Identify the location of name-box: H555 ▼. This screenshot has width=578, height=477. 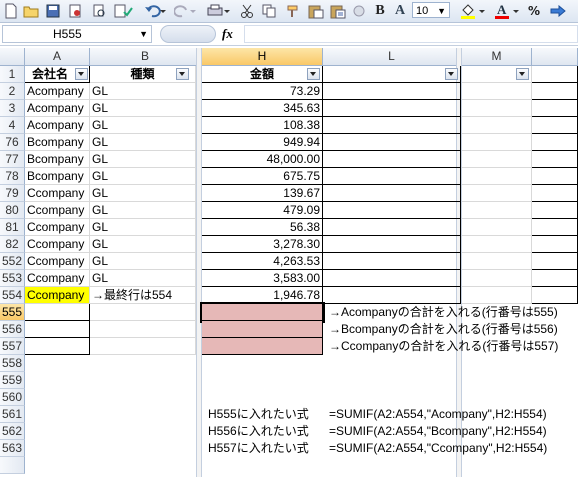
(77, 34).